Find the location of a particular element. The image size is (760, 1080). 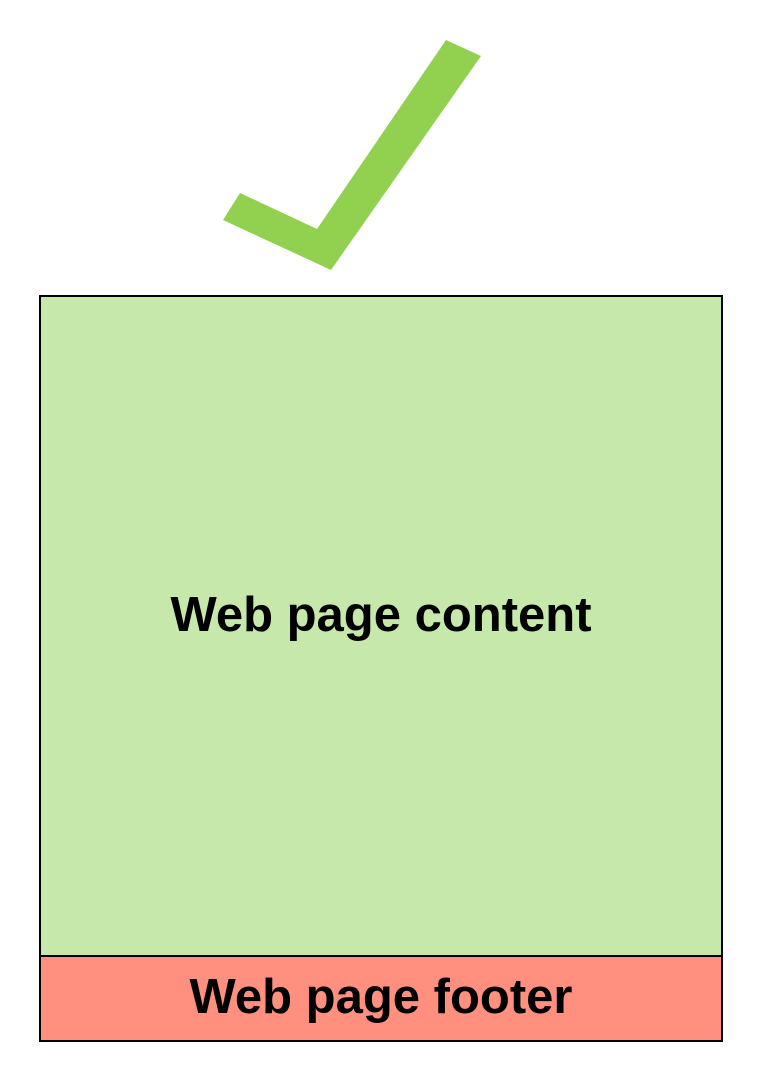

checkmark-shape is located at coordinates (352, 155).